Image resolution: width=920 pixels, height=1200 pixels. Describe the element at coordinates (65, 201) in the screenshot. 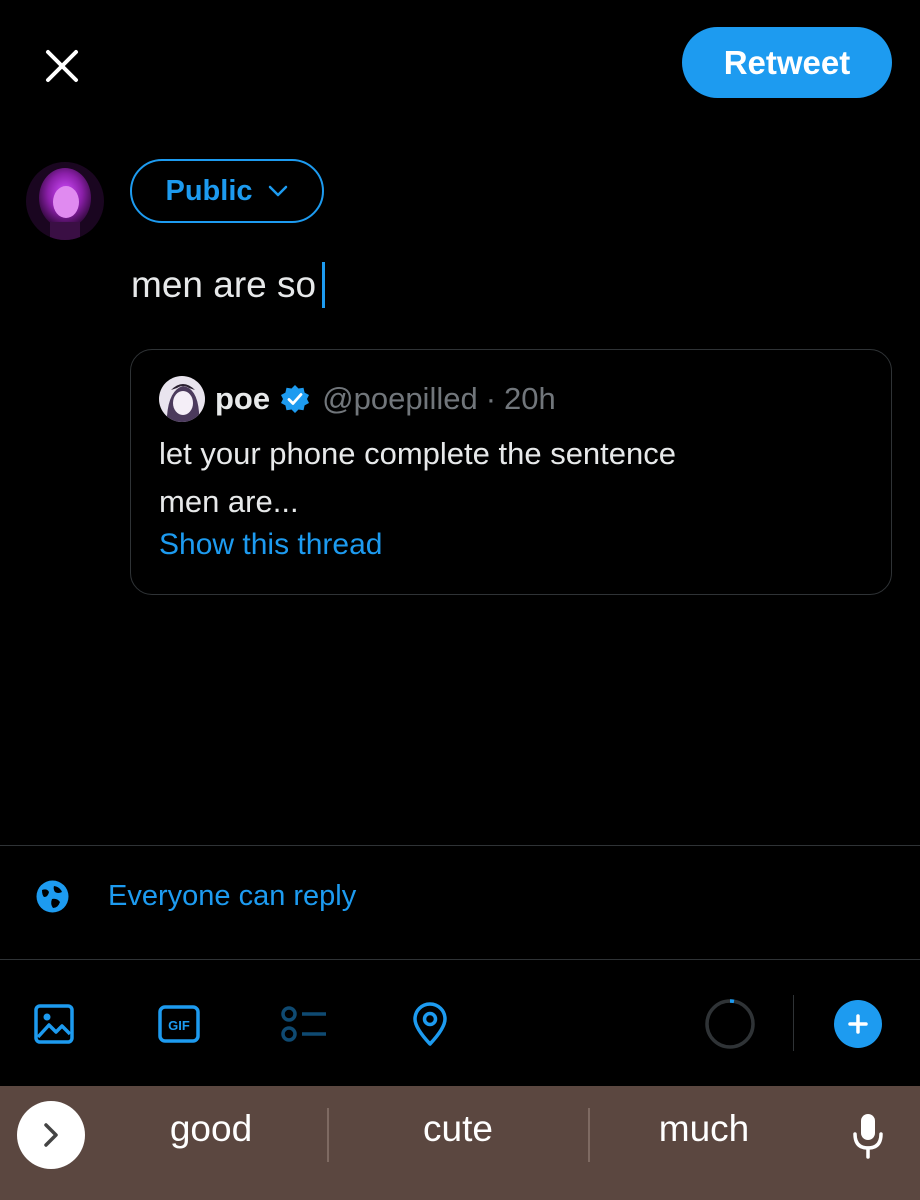

I see `avatar` at that location.